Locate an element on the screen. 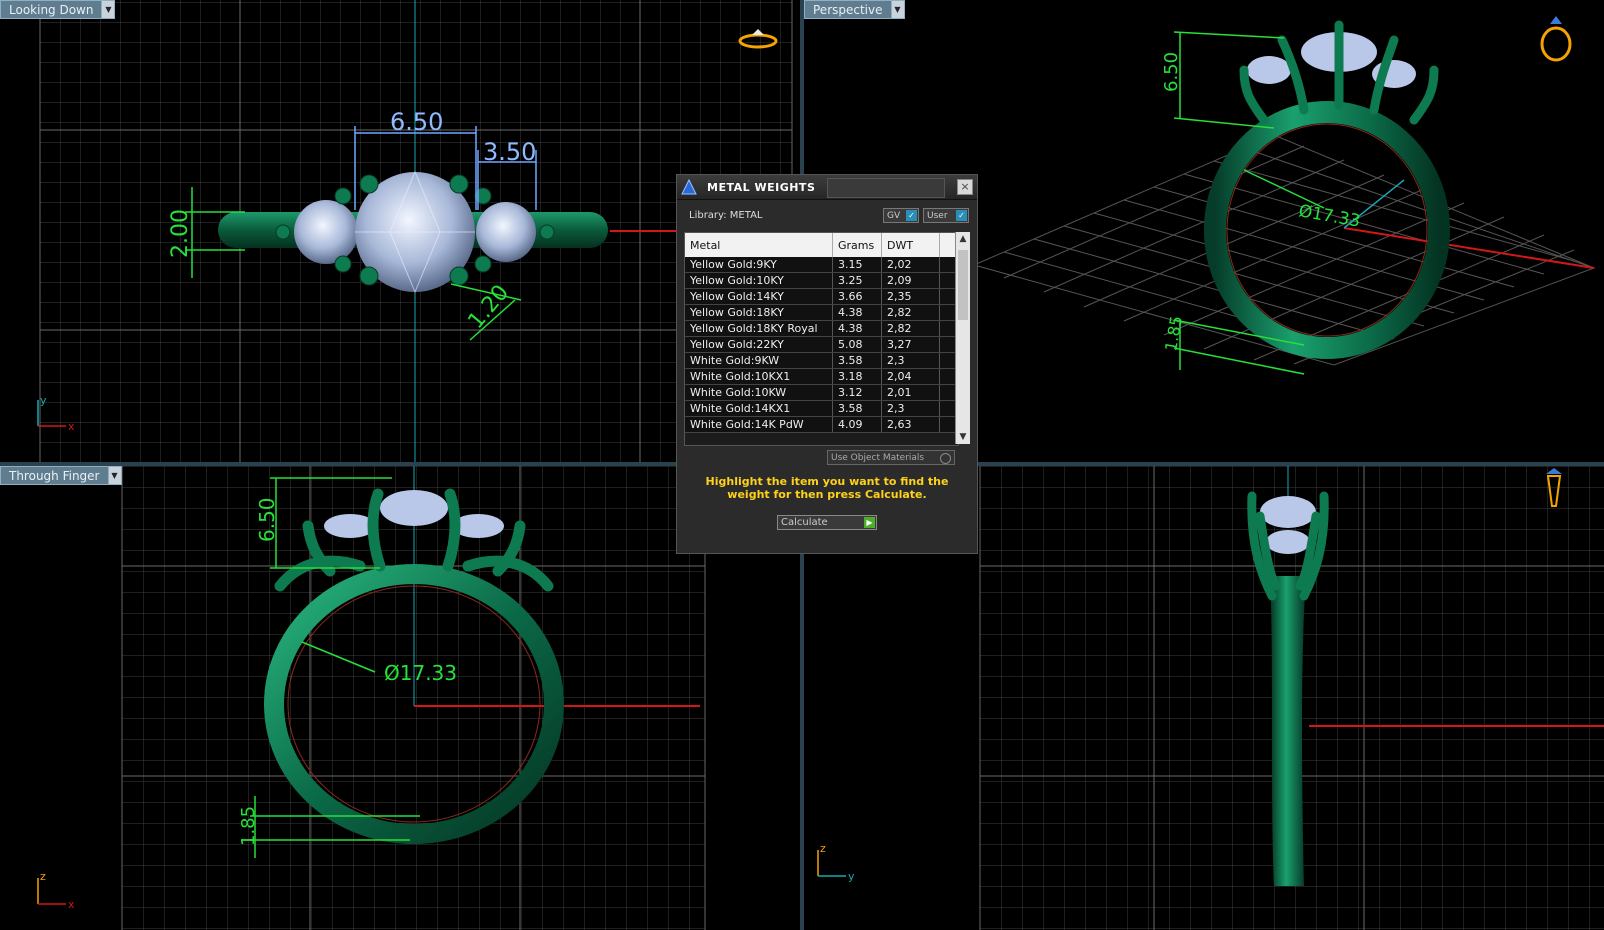 Image resolution: width=1604 pixels, height=930 pixels. side-stone-left is located at coordinates (326, 232).